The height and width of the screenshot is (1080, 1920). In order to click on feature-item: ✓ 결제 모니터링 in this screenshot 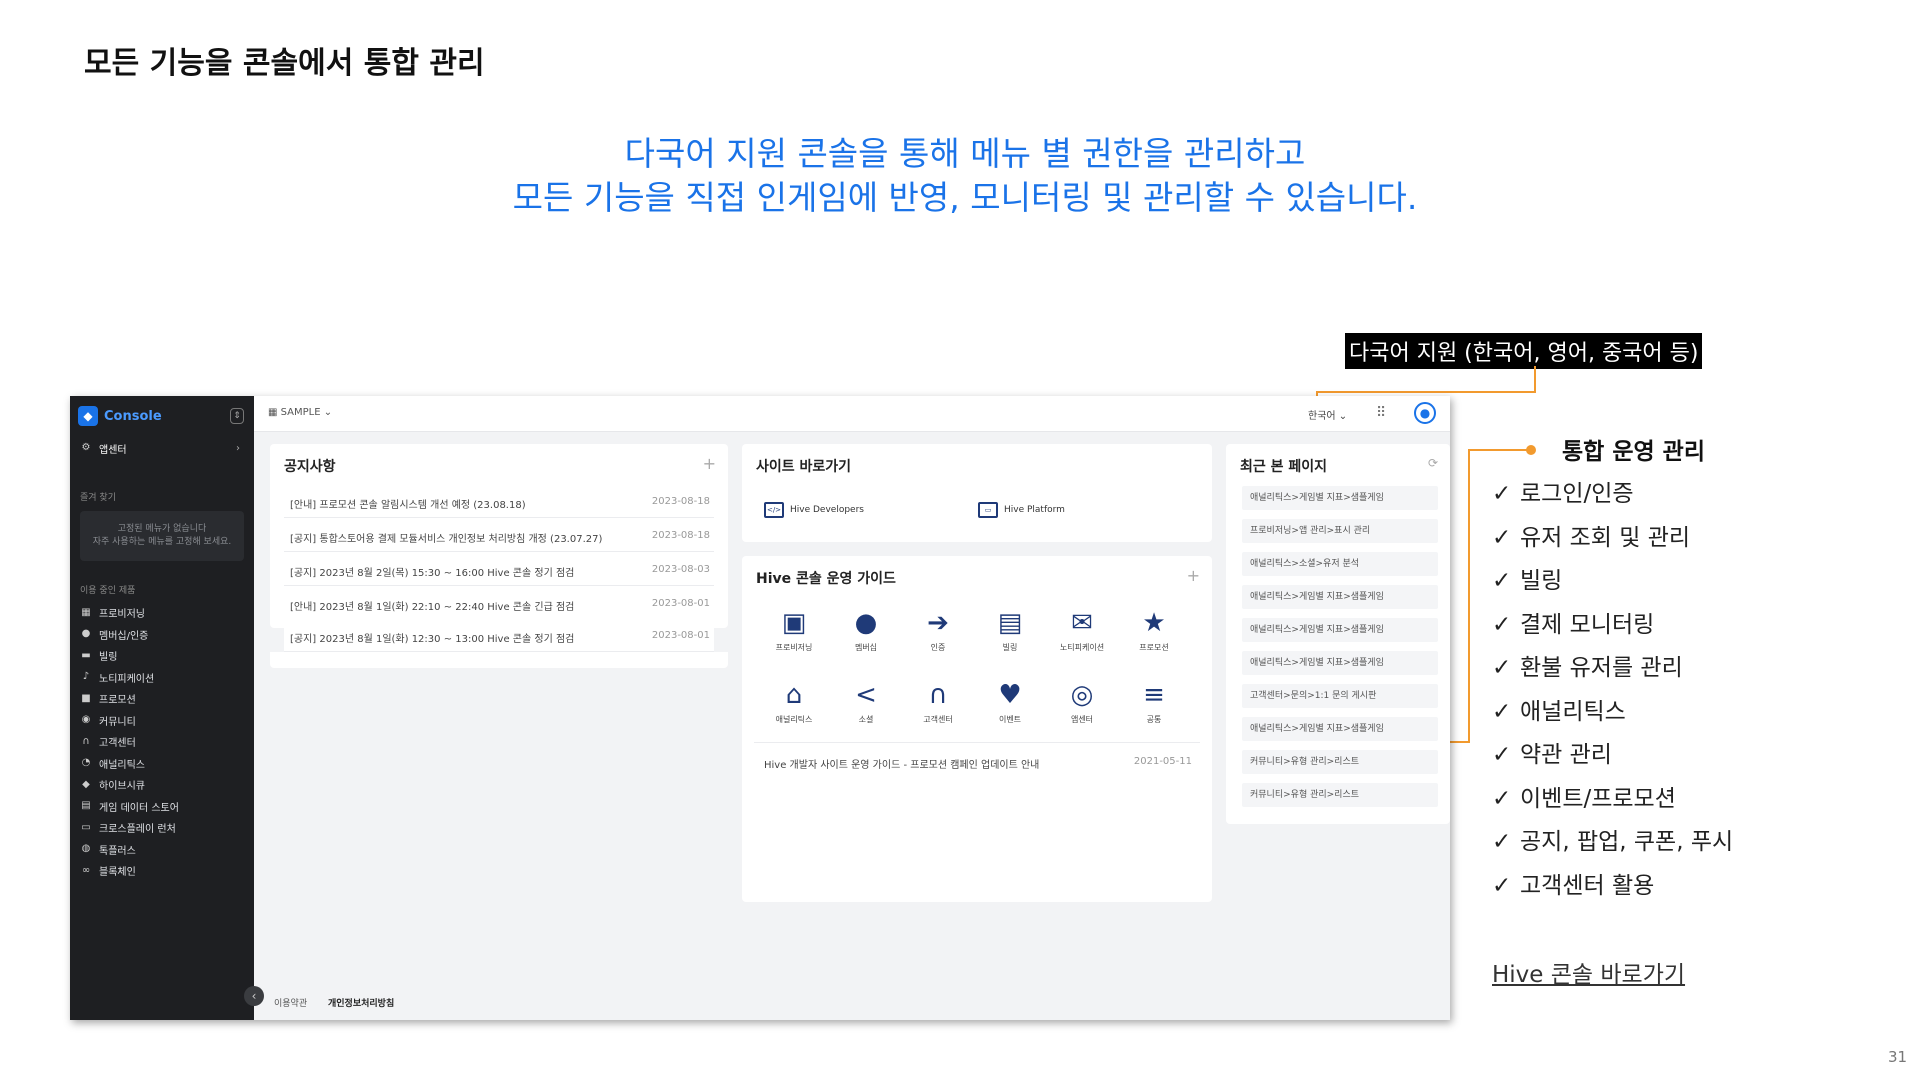, I will do `click(1573, 624)`.